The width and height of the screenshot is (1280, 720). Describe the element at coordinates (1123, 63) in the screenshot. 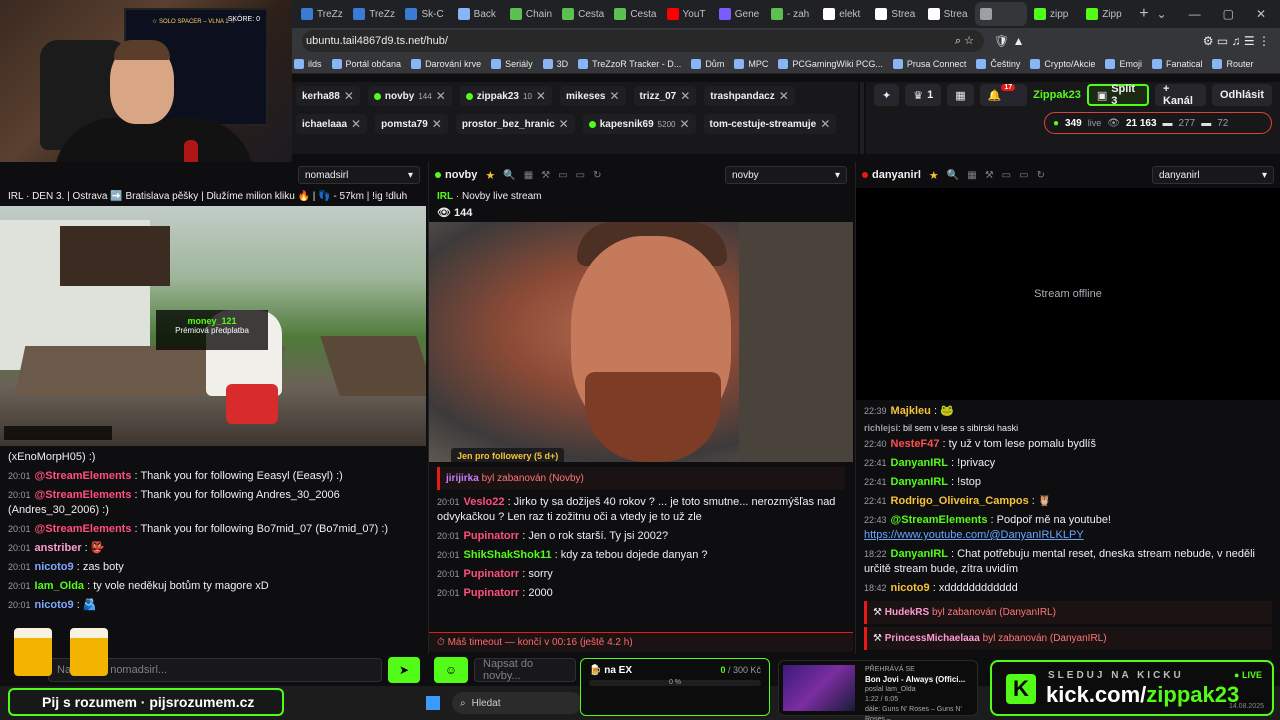

I see `bookmark-item: Emoji` at that location.